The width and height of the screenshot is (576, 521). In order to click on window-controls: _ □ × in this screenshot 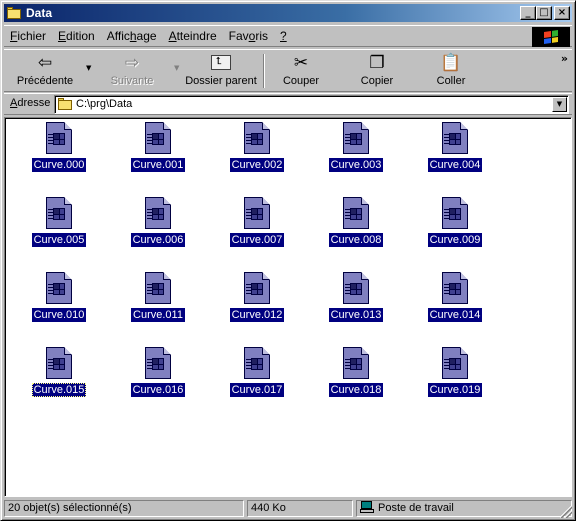, I will do `click(545, 13)`.